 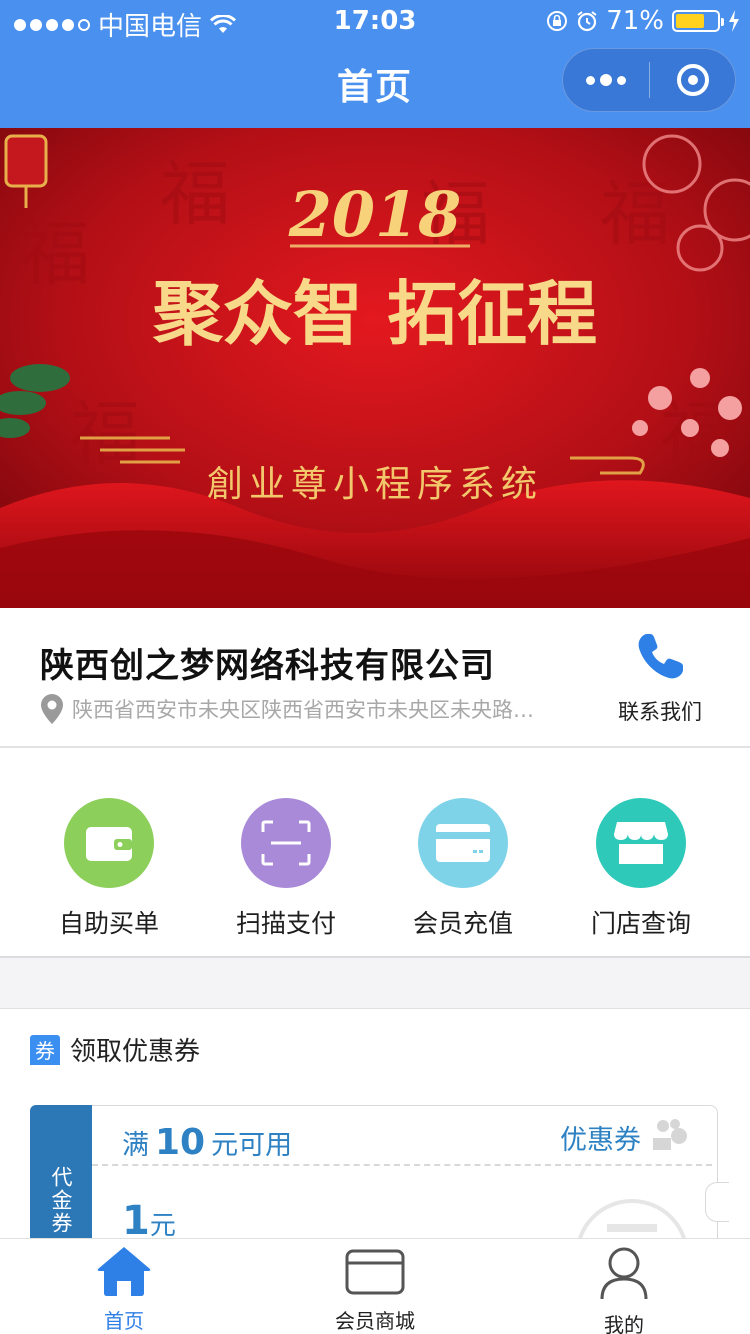 I want to click on coupon-kind: 优惠券, so click(x=600, y=1140).